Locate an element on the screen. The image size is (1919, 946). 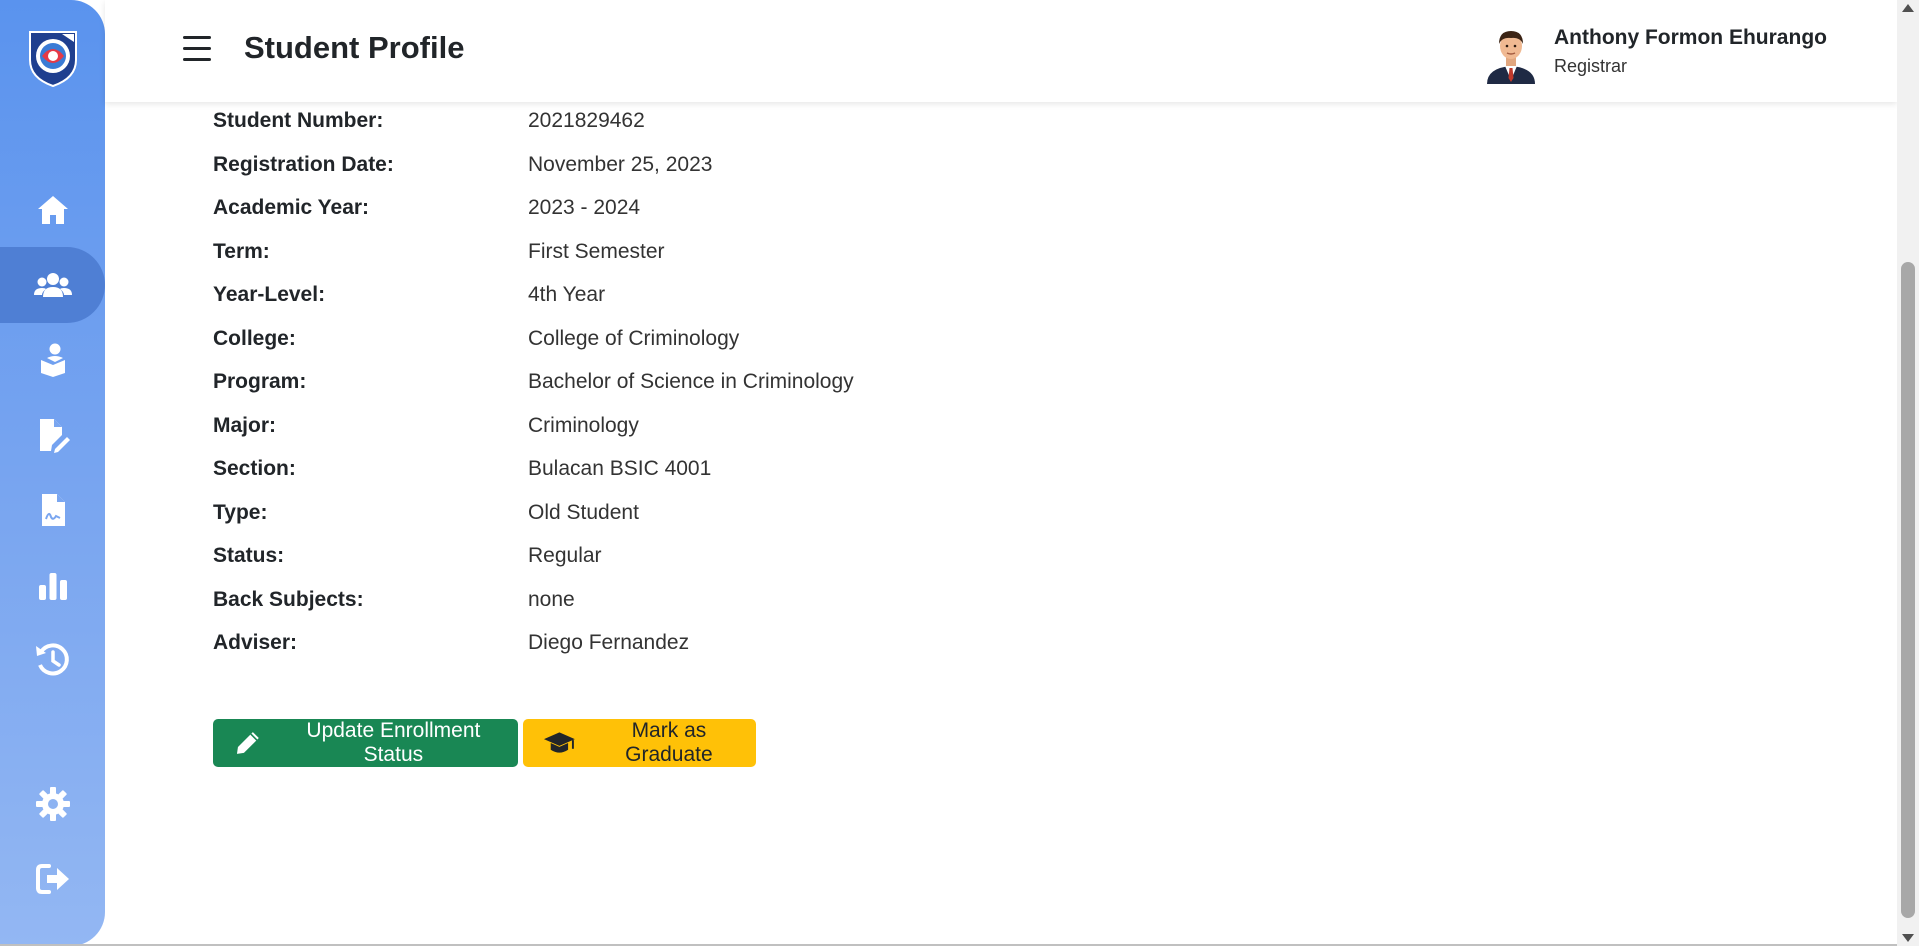
sidebar-item-home is located at coordinates (52, 210).